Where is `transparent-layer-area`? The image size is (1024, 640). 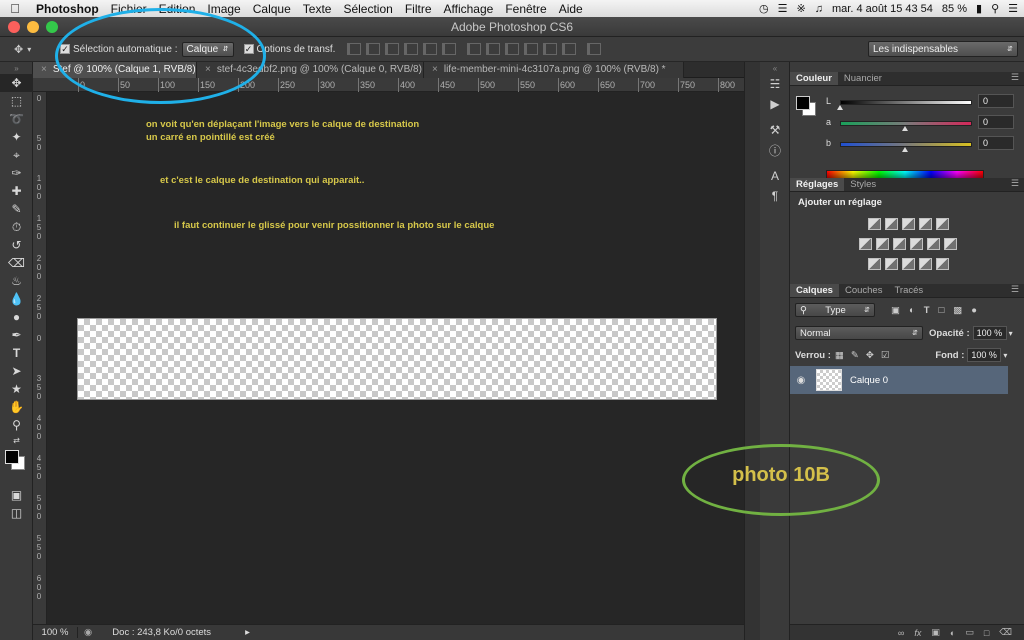
transparent-layer-area is located at coordinates (397, 359).